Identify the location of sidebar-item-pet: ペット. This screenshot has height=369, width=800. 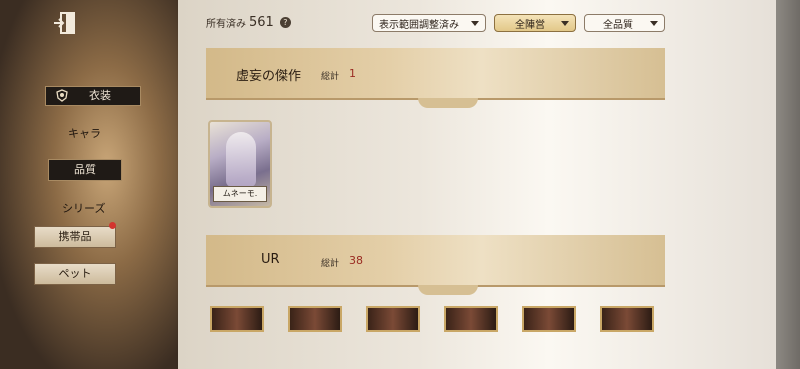
(75, 274).